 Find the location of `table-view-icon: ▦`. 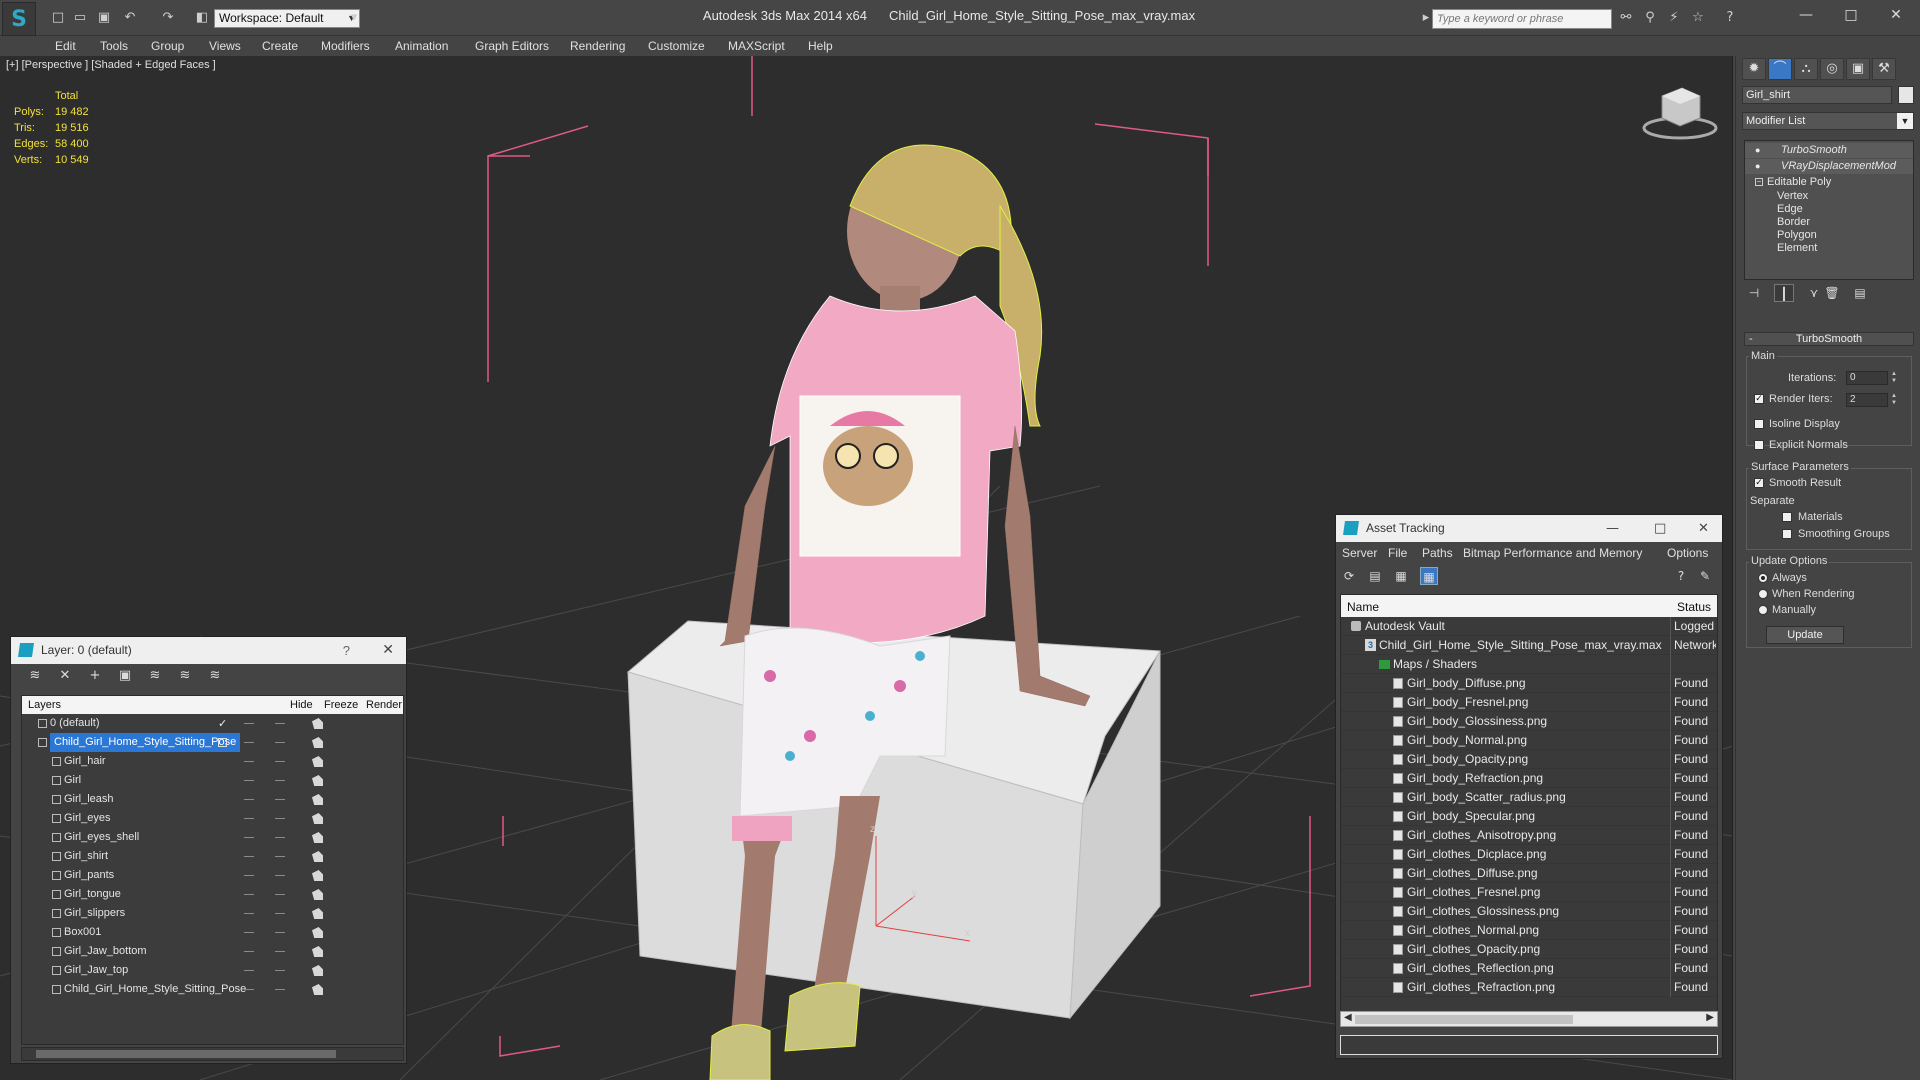

table-view-icon: ▦ is located at coordinates (1429, 576).